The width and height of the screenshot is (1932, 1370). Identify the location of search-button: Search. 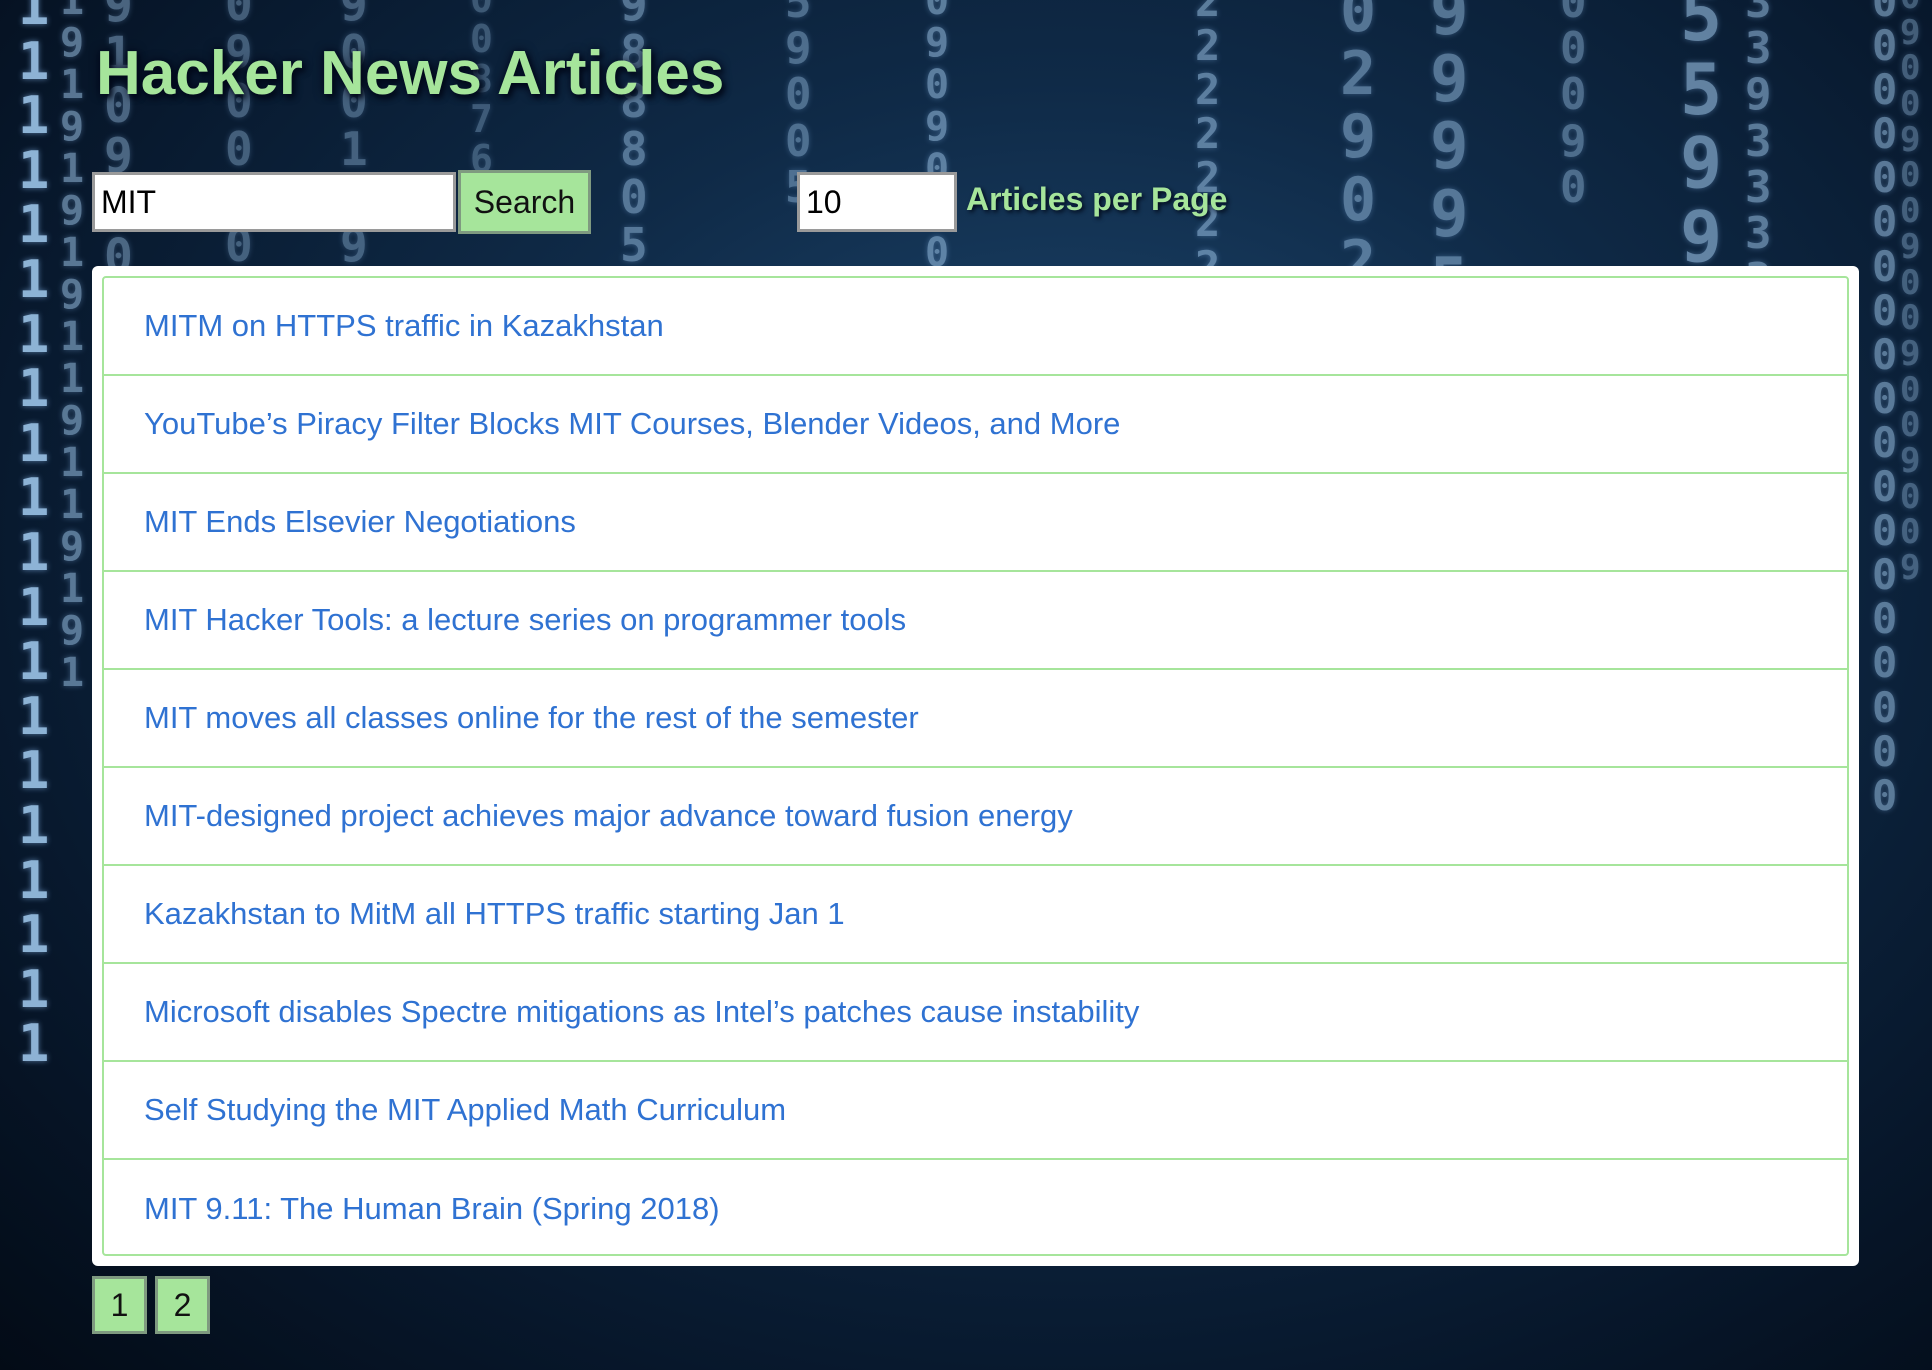
(524, 202).